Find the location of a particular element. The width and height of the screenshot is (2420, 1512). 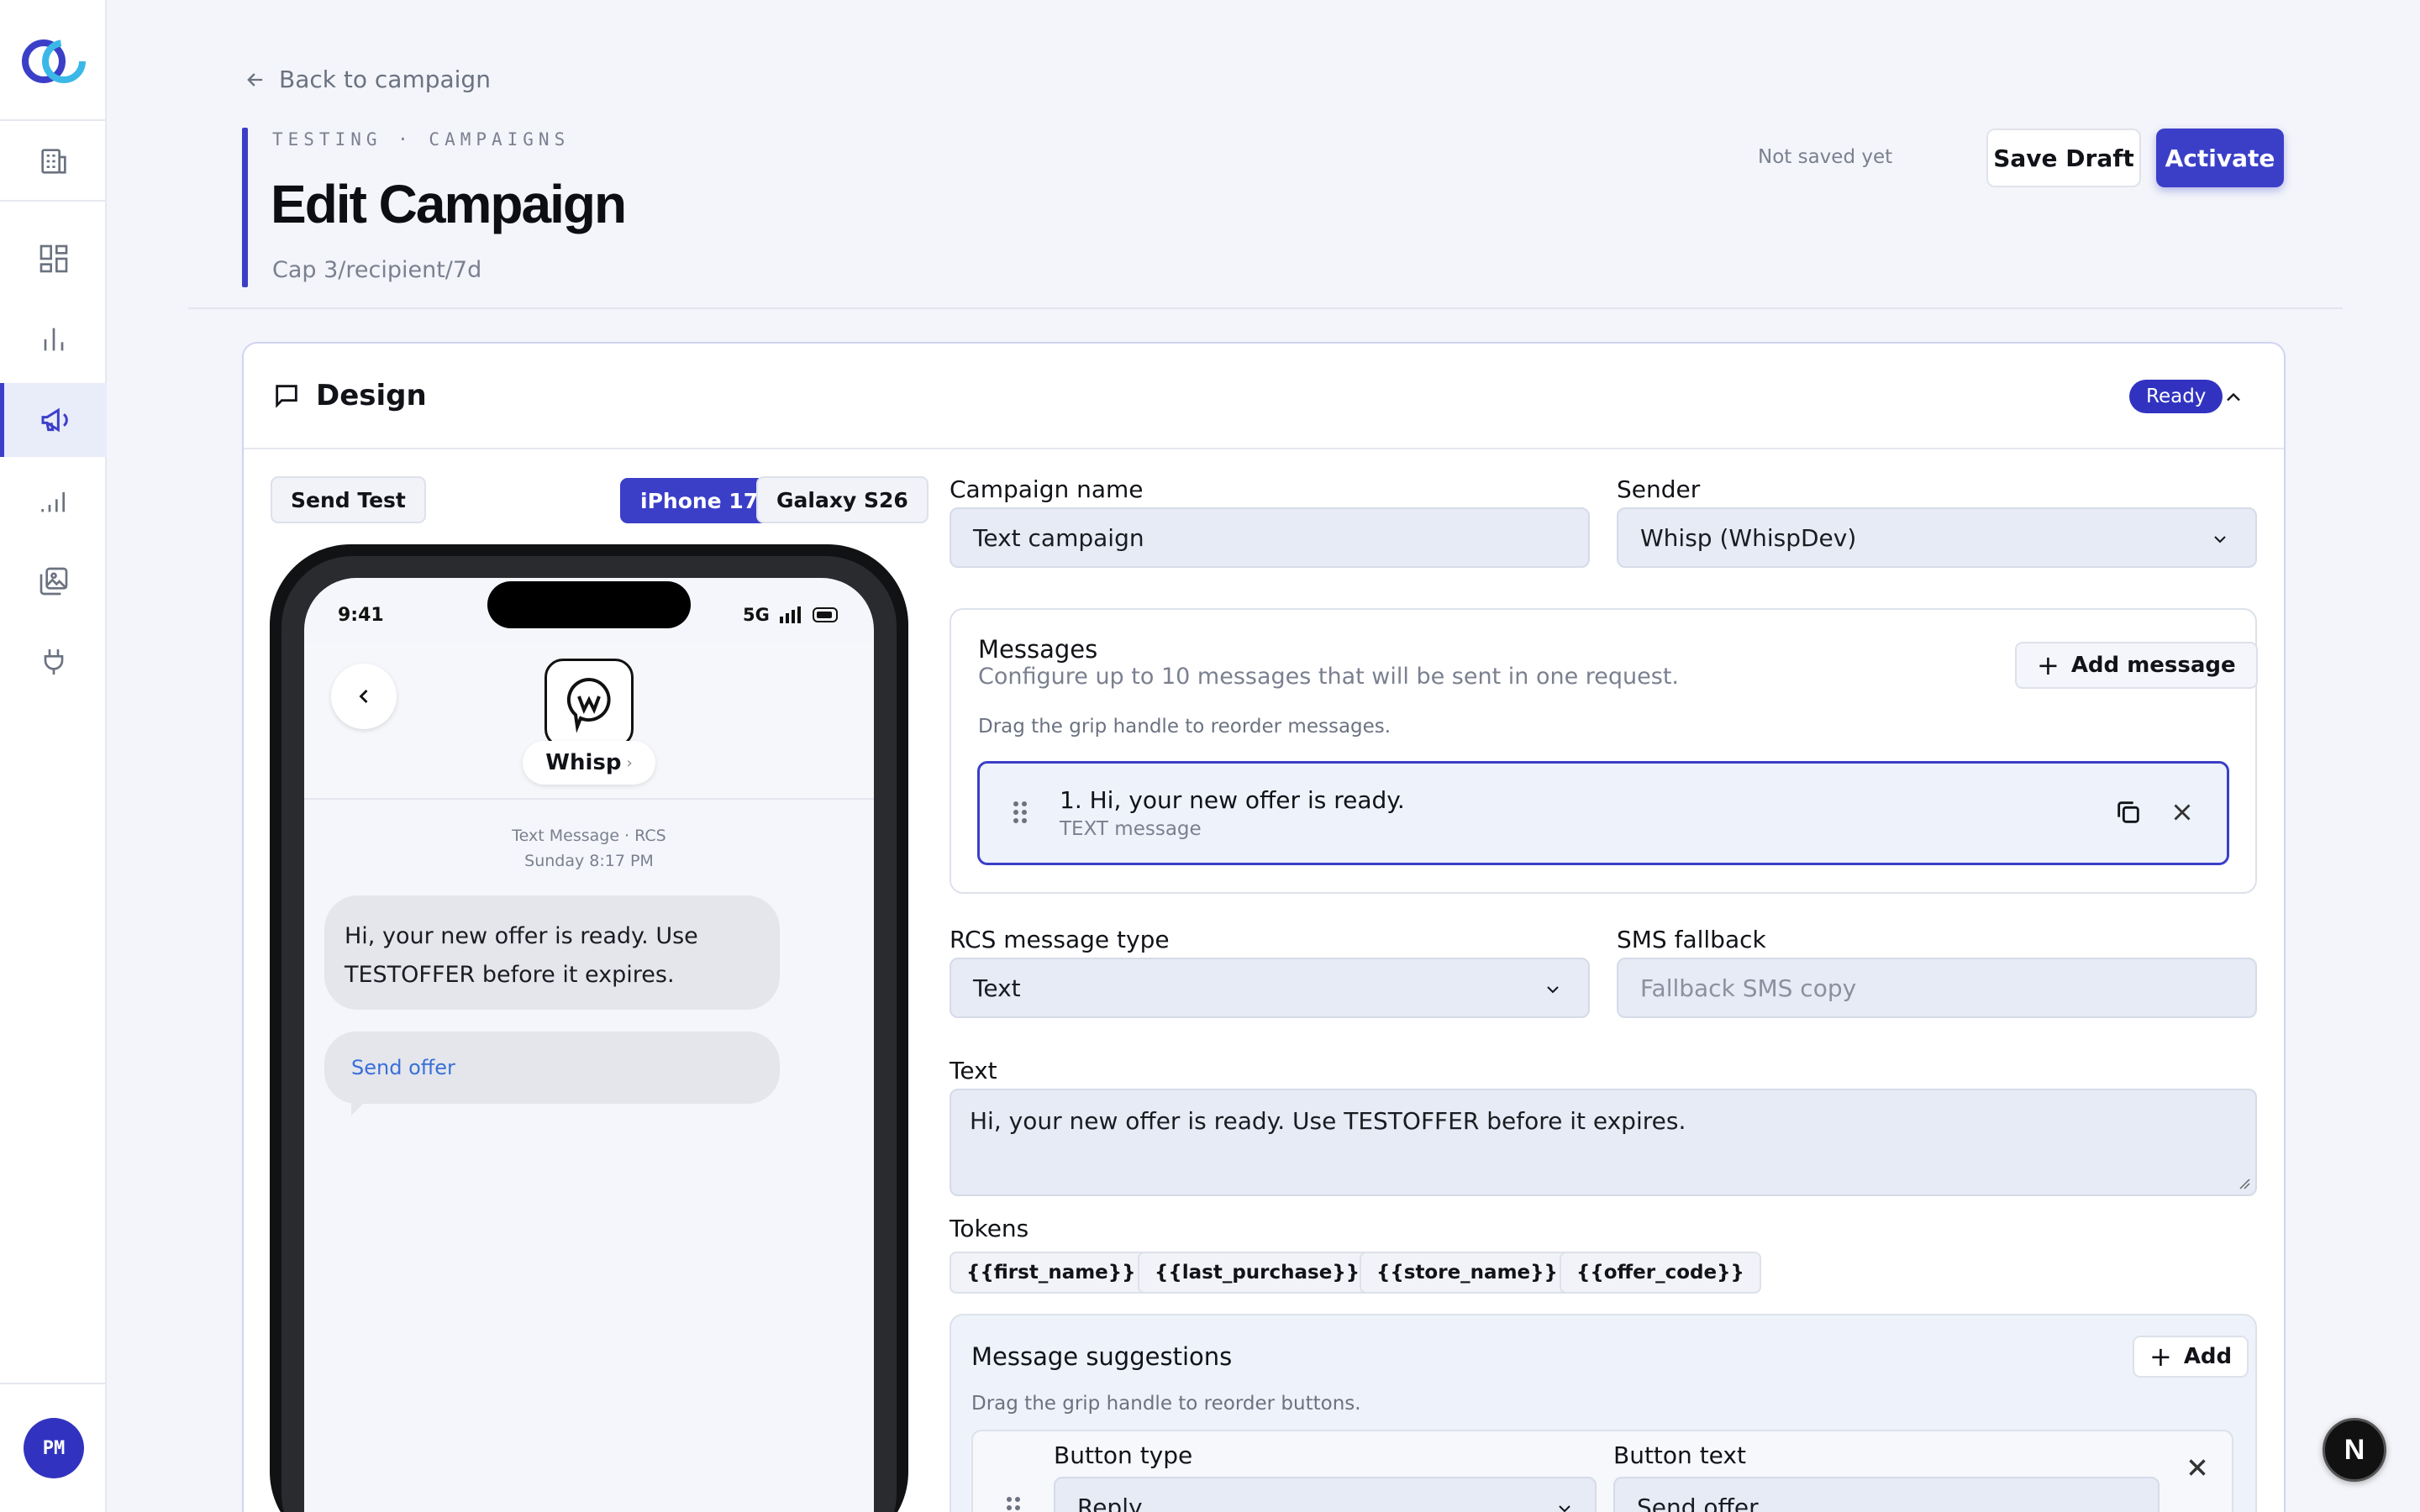

message-item-title: 1. Hi, your new offer is ready. is located at coordinates (1232, 800).